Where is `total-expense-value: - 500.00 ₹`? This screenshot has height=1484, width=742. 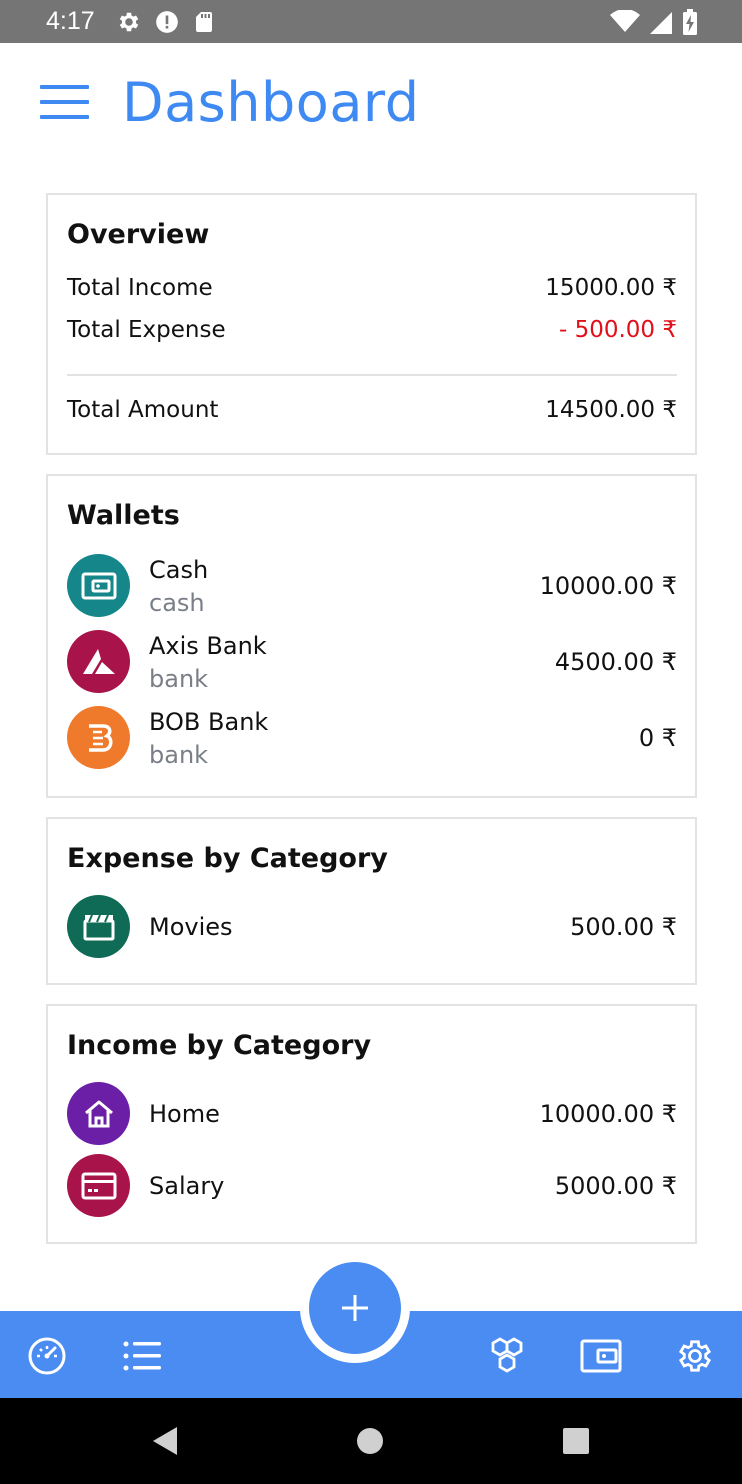 total-expense-value: - 500.00 ₹ is located at coordinates (617, 330).